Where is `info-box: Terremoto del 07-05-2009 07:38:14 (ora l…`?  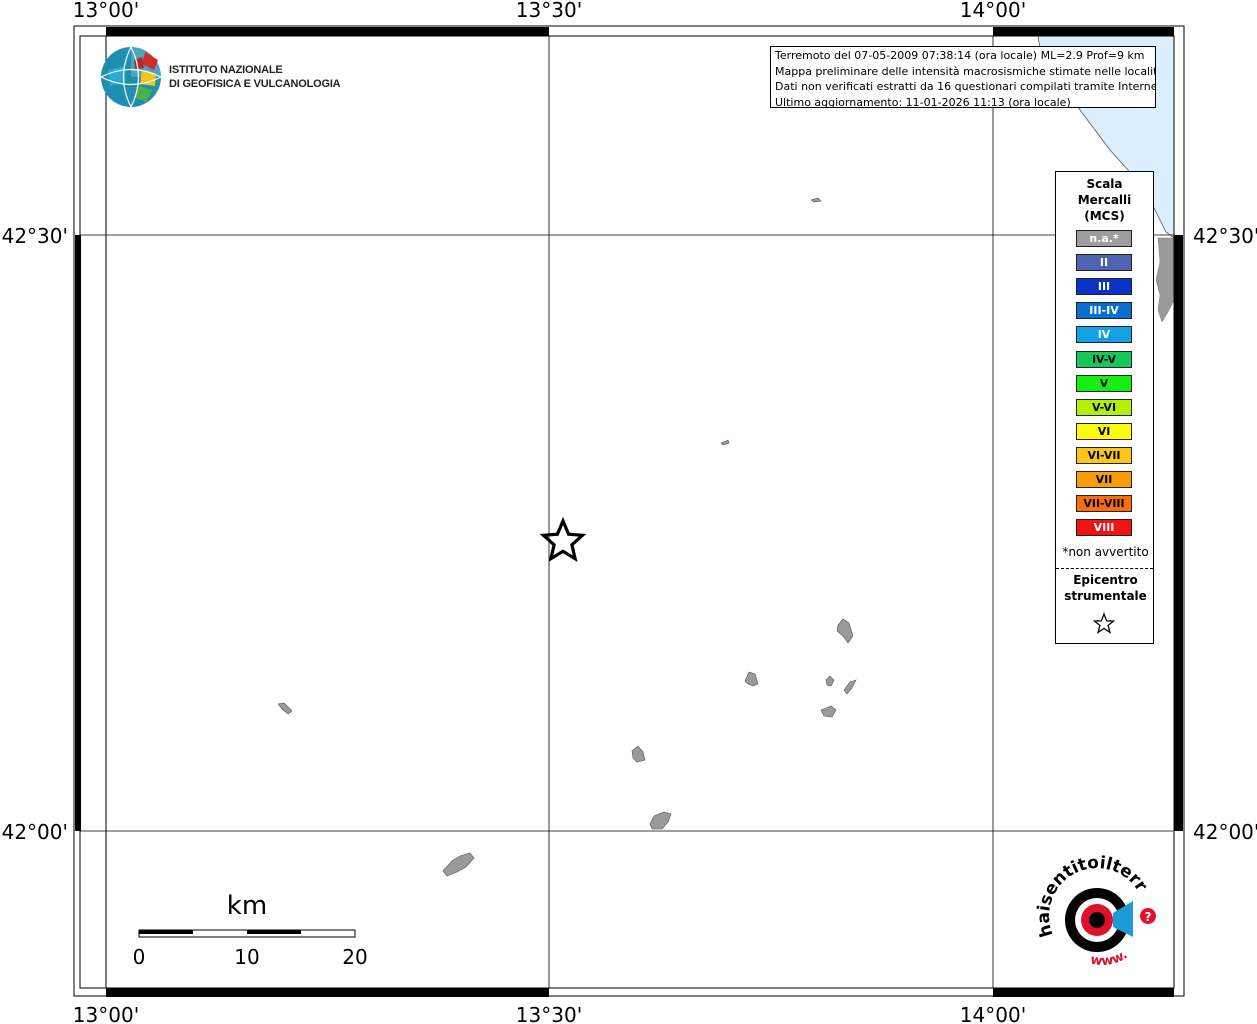 info-box: Terremoto del 07-05-2009 07:38:14 (ora l… is located at coordinates (963, 77).